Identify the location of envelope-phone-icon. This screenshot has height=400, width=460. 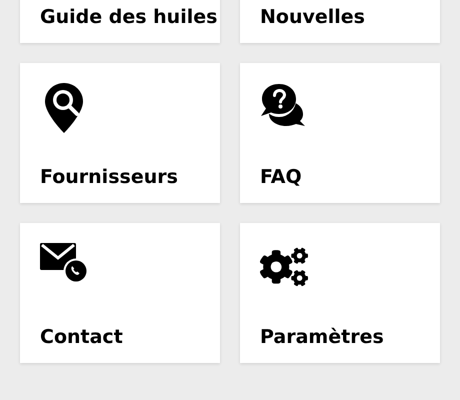
(64, 263).